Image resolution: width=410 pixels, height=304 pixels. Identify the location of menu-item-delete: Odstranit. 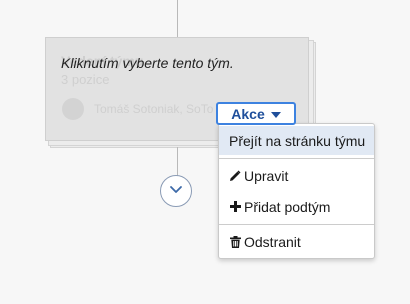
(296, 241).